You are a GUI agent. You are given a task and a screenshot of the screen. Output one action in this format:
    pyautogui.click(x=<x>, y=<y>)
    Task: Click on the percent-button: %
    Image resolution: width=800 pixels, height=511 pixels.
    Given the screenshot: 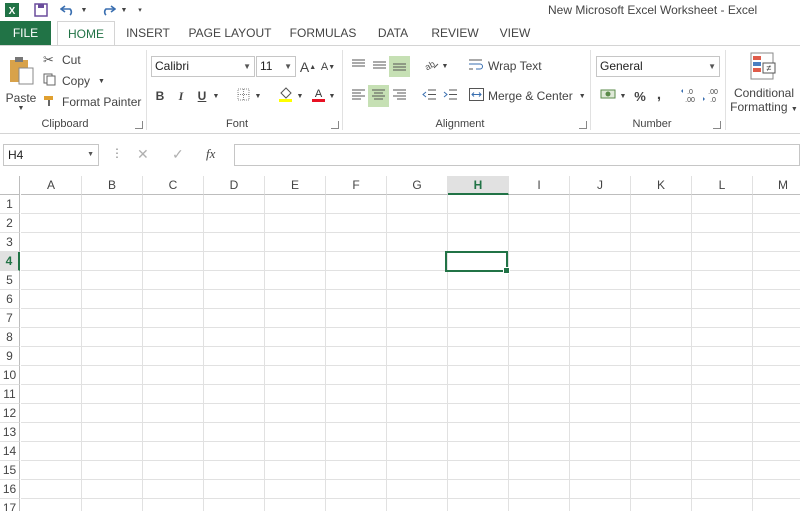 What is the action you would take?
    pyautogui.click(x=640, y=96)
    